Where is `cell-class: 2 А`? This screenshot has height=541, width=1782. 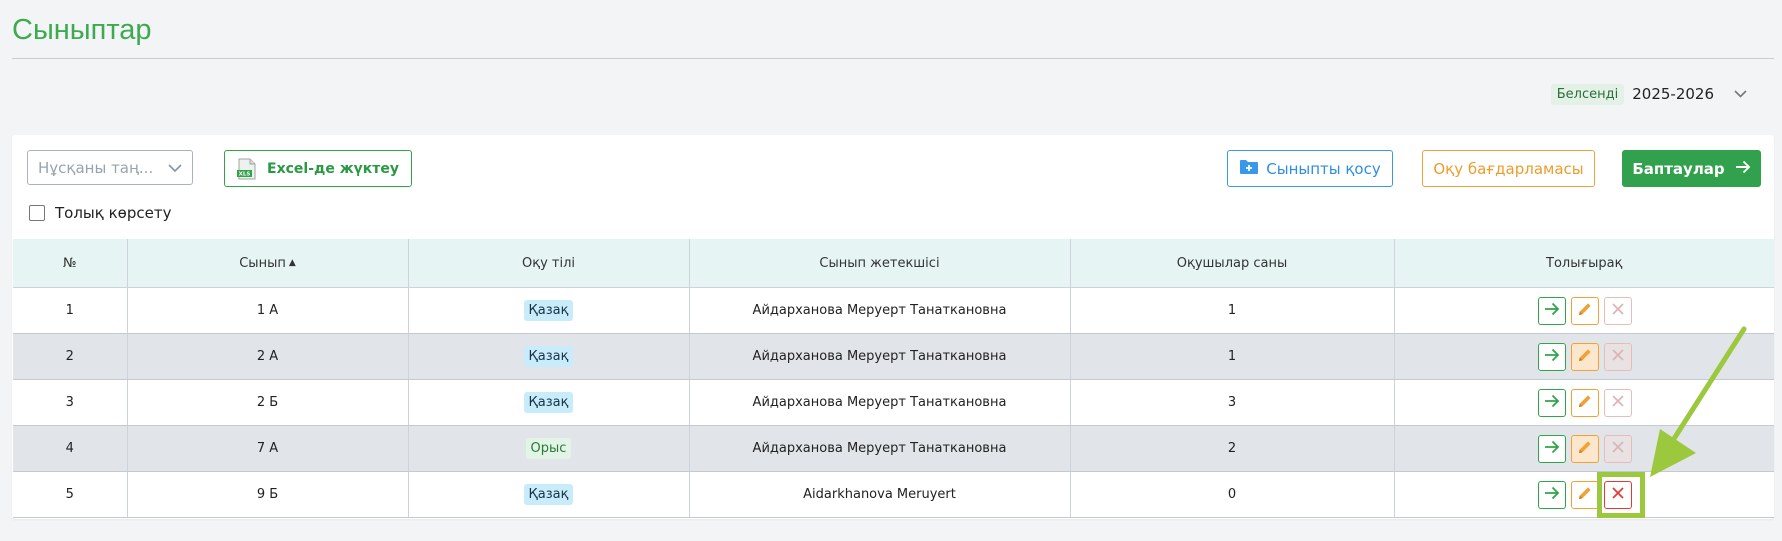
cell-class: 2 А is located at coordinates (268, 356).